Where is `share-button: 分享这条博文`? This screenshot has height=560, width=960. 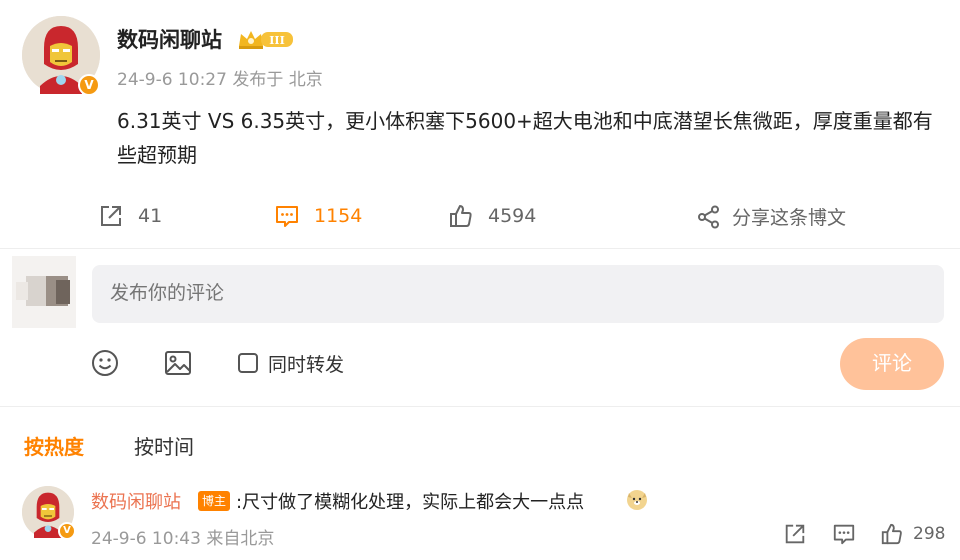 share-button: 分享这条博文 is located at coordinates (771, 216).